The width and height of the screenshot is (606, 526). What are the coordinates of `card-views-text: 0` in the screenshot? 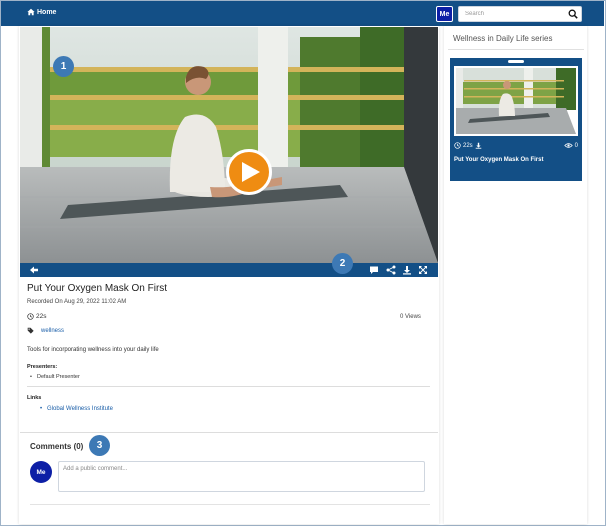 It's located at (576, 145).